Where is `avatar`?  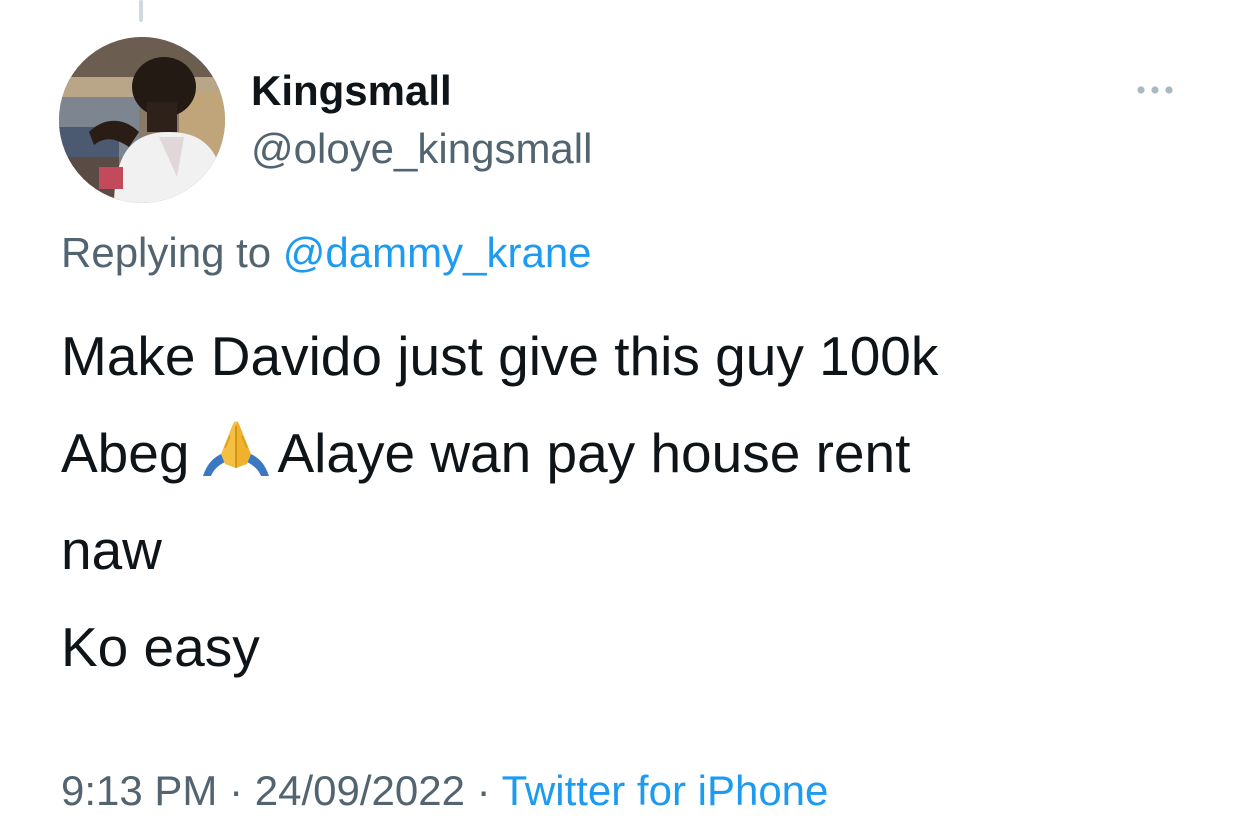 avatar is located at coordinates (142, 120).